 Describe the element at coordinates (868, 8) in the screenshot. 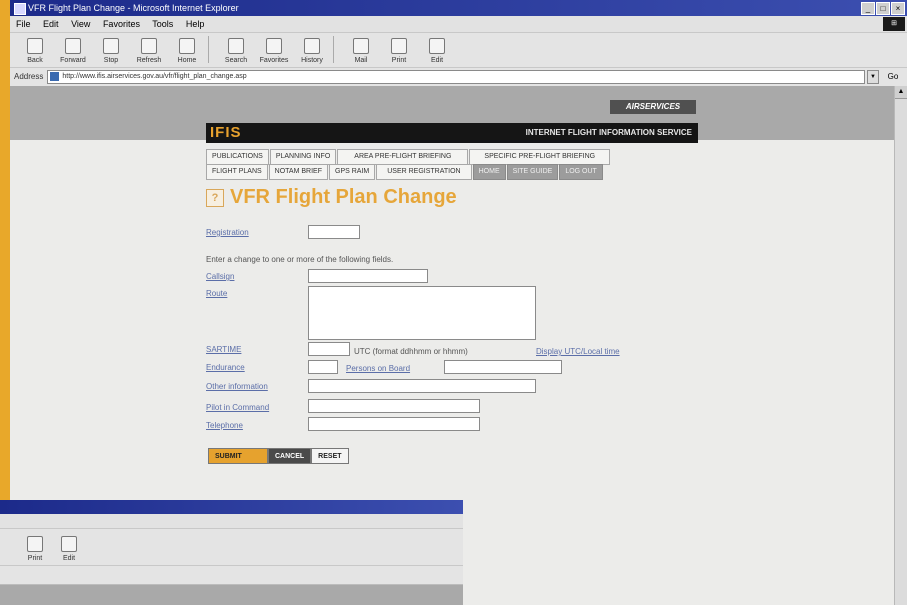

I see `minimize-button: _` at that location.